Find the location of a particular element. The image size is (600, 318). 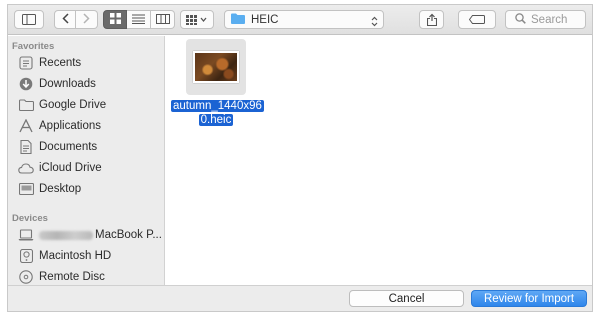

file-name: autumn_1440x96 0.heic is located at coordinates (217, 113).